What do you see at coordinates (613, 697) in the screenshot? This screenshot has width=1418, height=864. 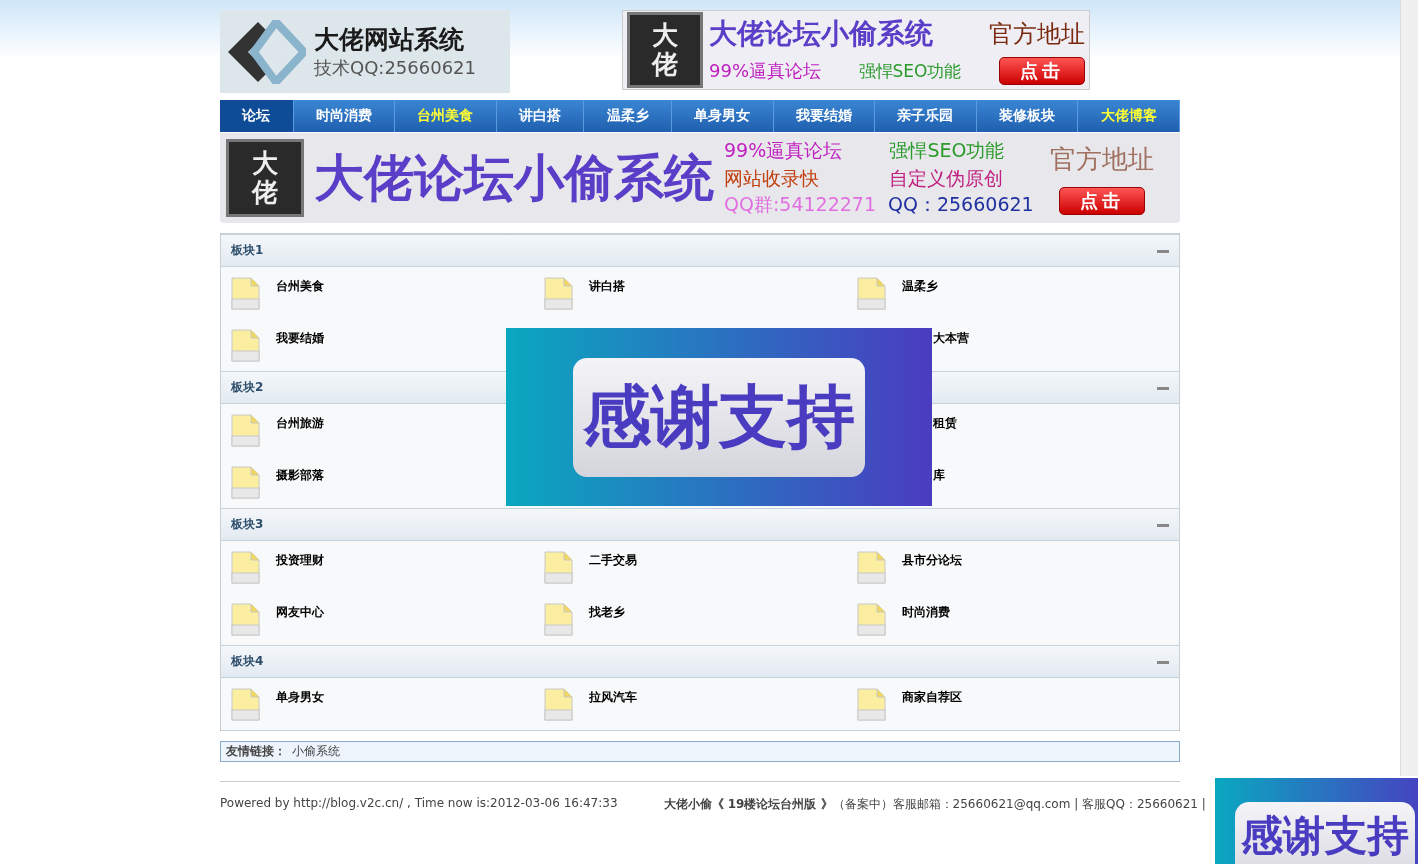 I see `forum-link: 拉风汽车` at bounding box center [613, 697].